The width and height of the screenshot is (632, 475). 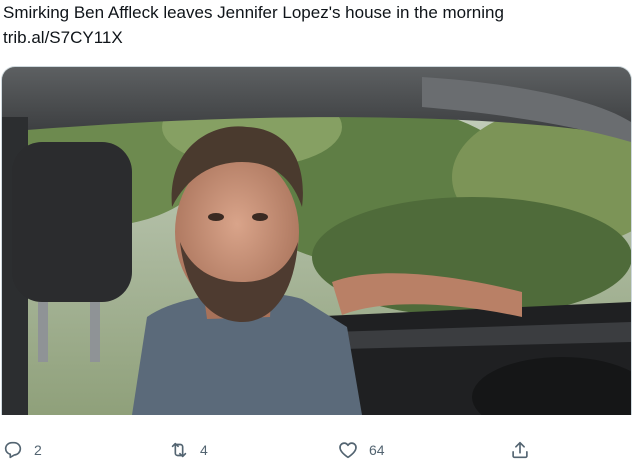 I want to click on share-icon, so click(x=520, y=450).